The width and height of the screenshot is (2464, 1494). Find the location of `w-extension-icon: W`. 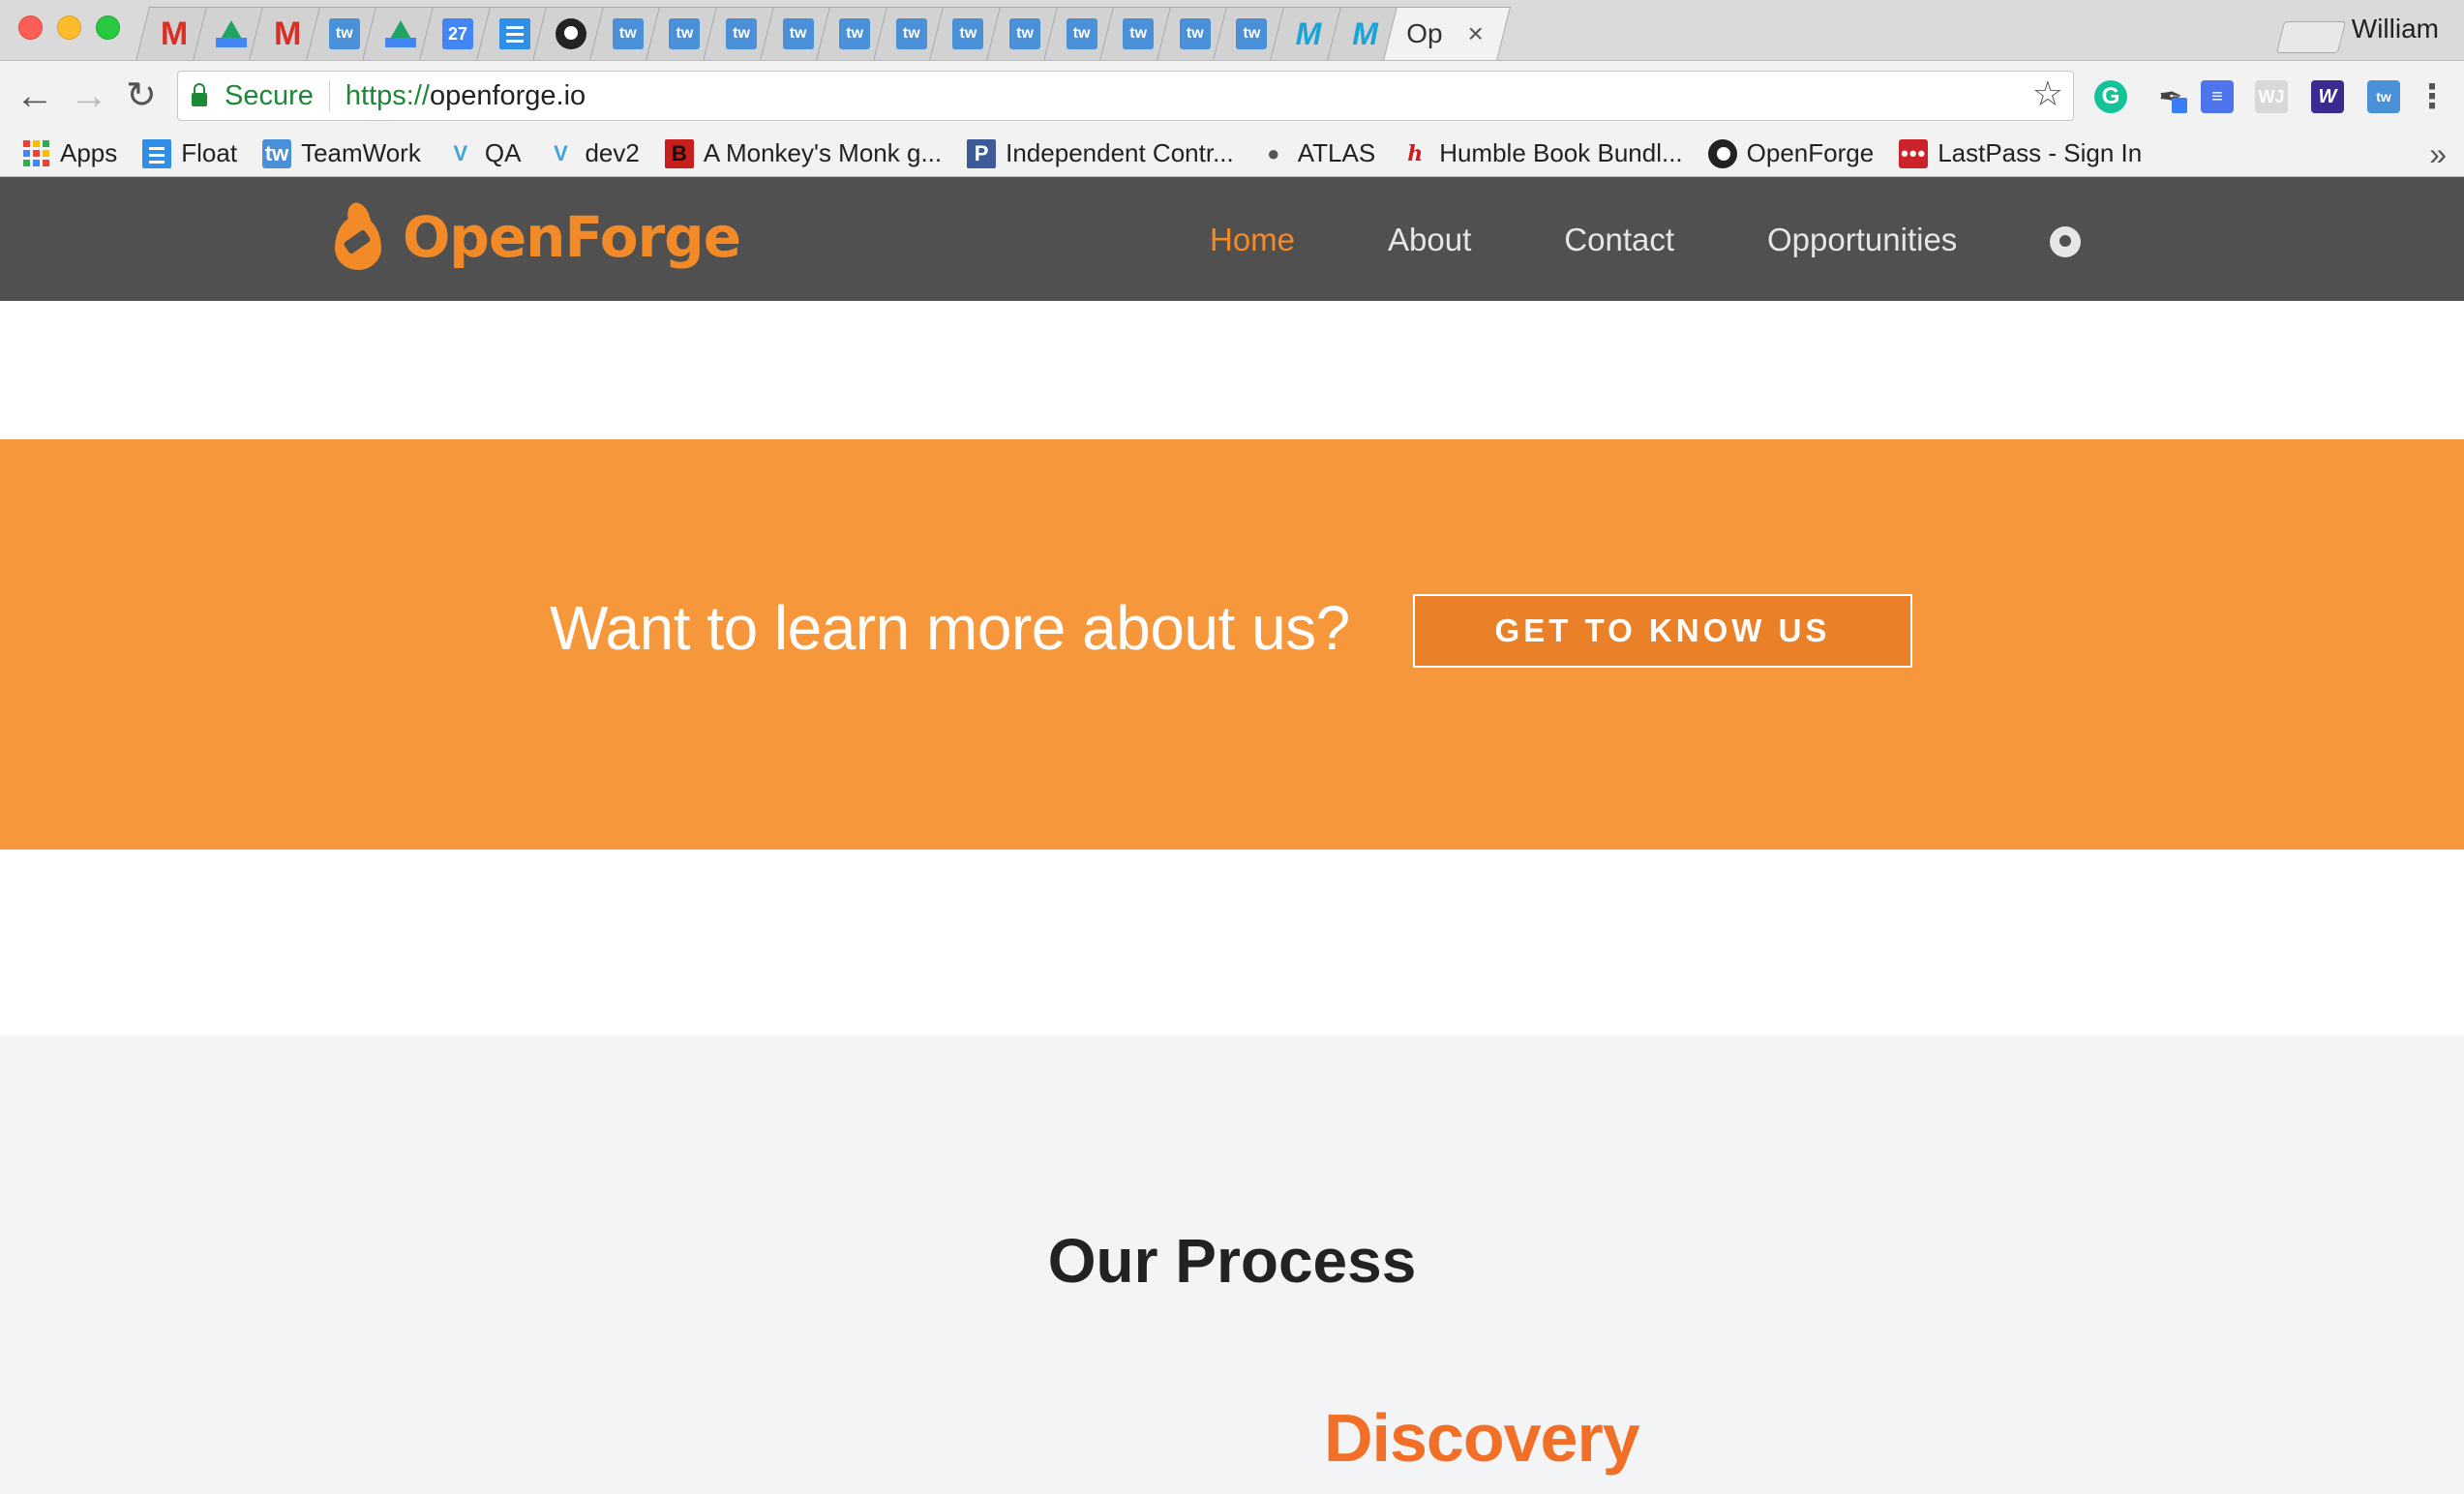

w-extension-icon: W is located at coordinates (2327, 96).